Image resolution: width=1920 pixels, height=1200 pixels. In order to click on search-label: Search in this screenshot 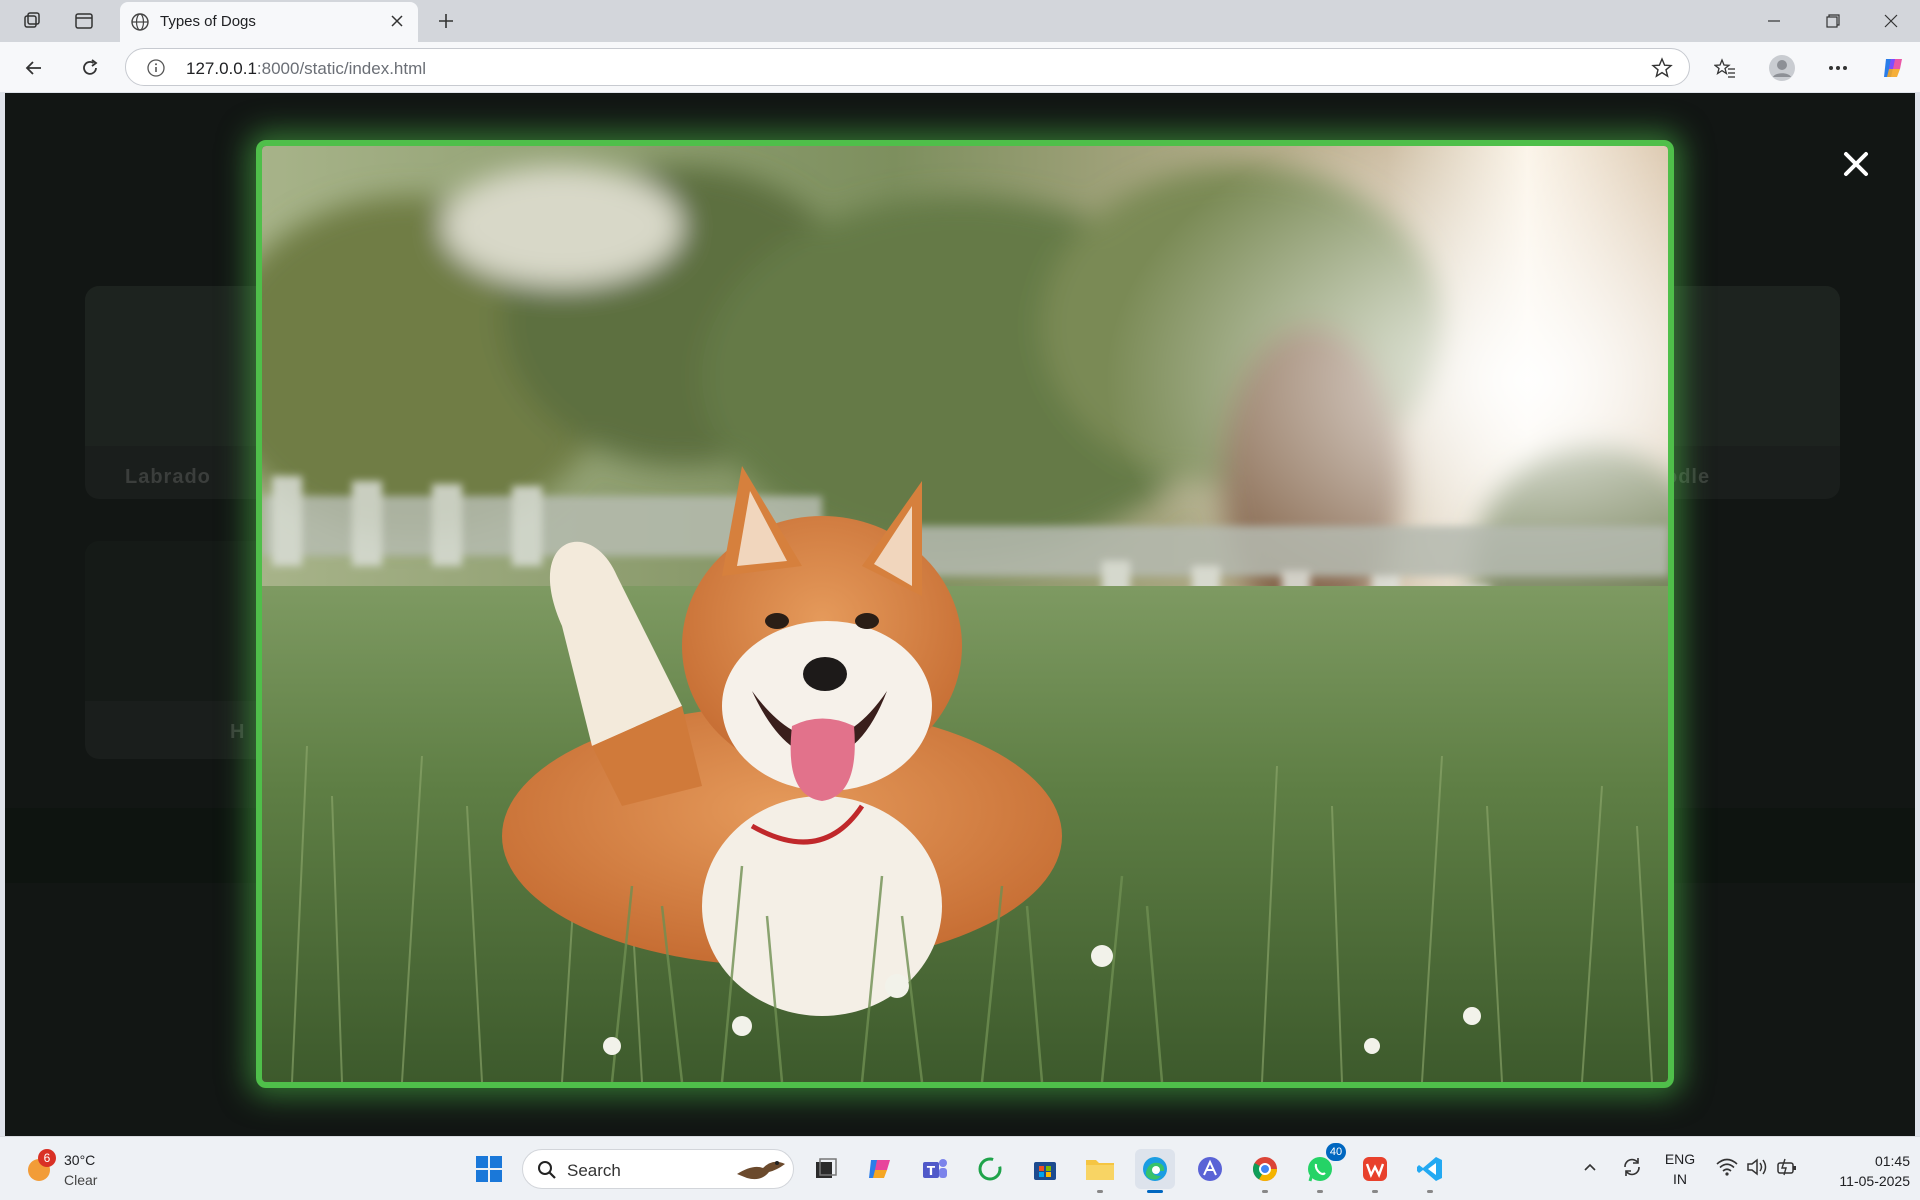, I will do `click(594, 1170)`.